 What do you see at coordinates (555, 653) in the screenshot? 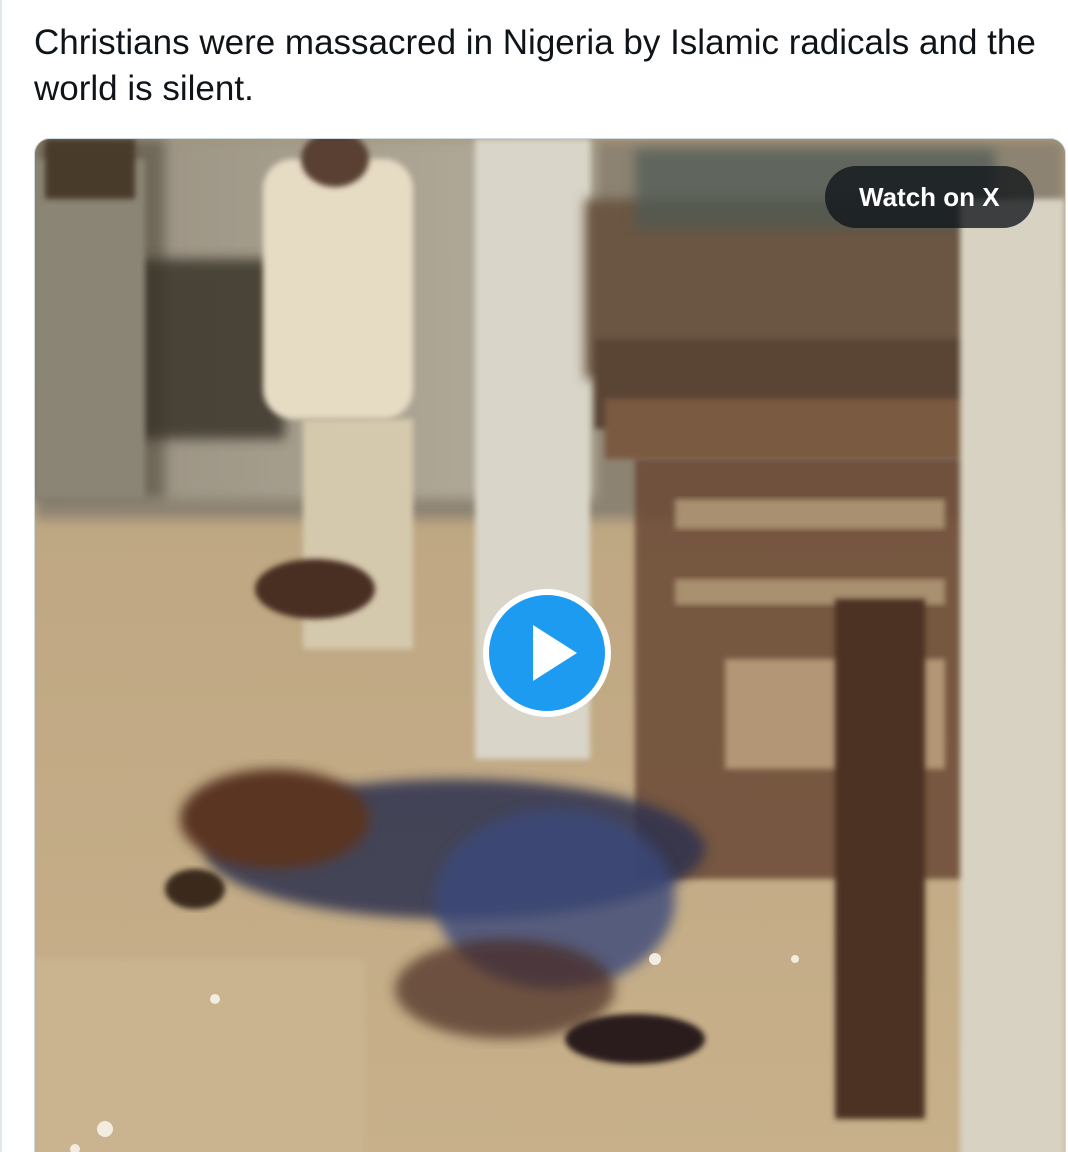
I see `play-icon` at bounding box center [555, 653].